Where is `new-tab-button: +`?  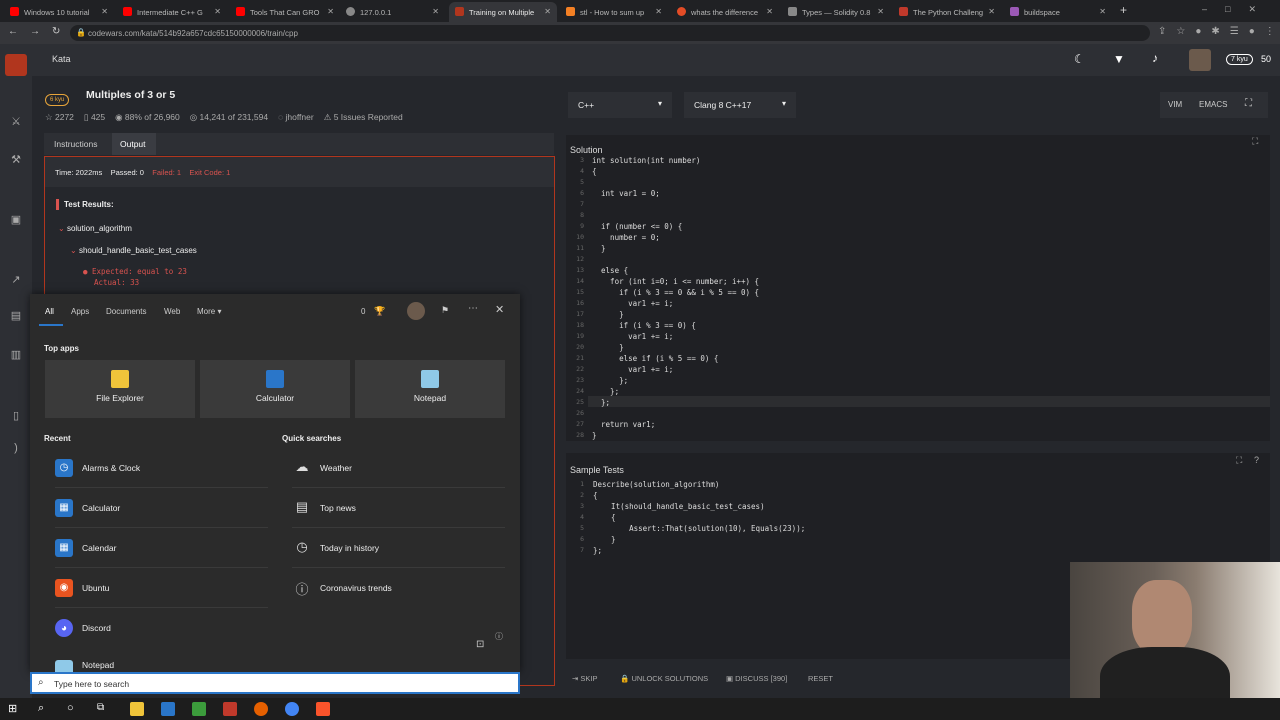 new-tab-button: + is located at coordinates (1123, 10).